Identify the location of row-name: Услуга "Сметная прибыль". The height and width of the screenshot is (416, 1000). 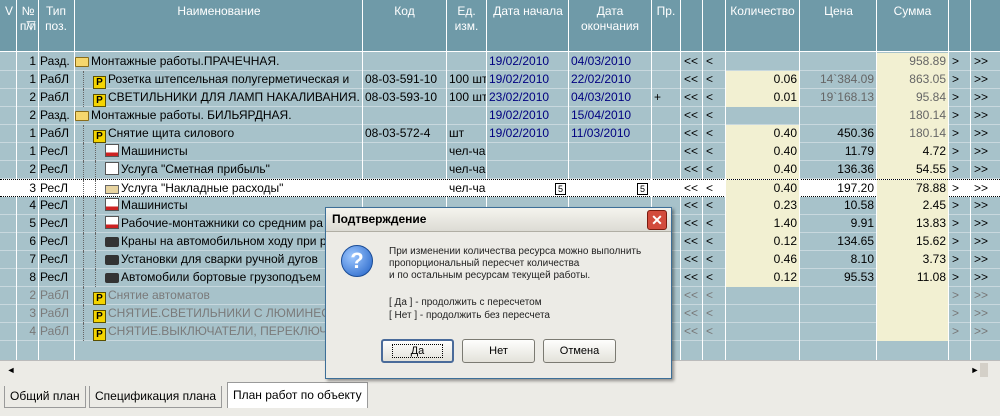
(218, 170).